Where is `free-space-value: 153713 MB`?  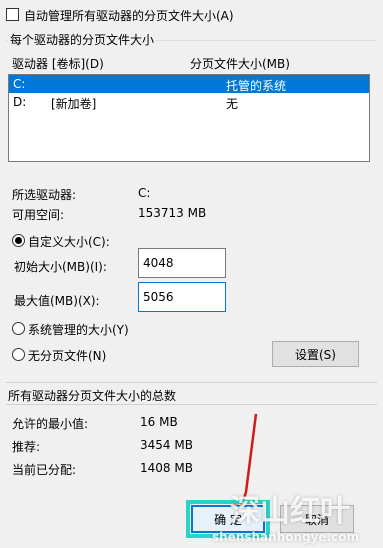
free-space-value: 153713 MB is located at coordinates (172, 213).